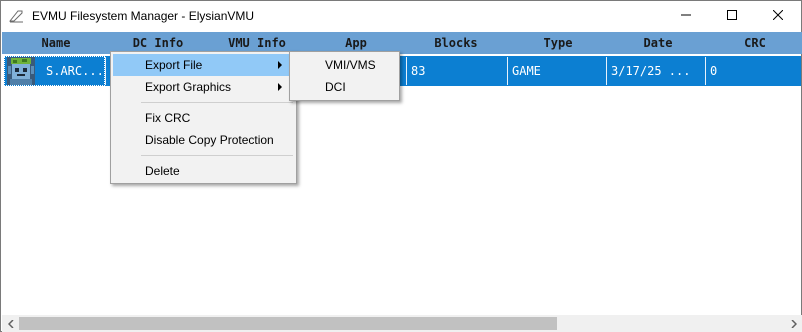 Image resolution: width=802 pixels, height=332 pixels. I want to click on submenu-item-dci: DCI, so click(344, 87).